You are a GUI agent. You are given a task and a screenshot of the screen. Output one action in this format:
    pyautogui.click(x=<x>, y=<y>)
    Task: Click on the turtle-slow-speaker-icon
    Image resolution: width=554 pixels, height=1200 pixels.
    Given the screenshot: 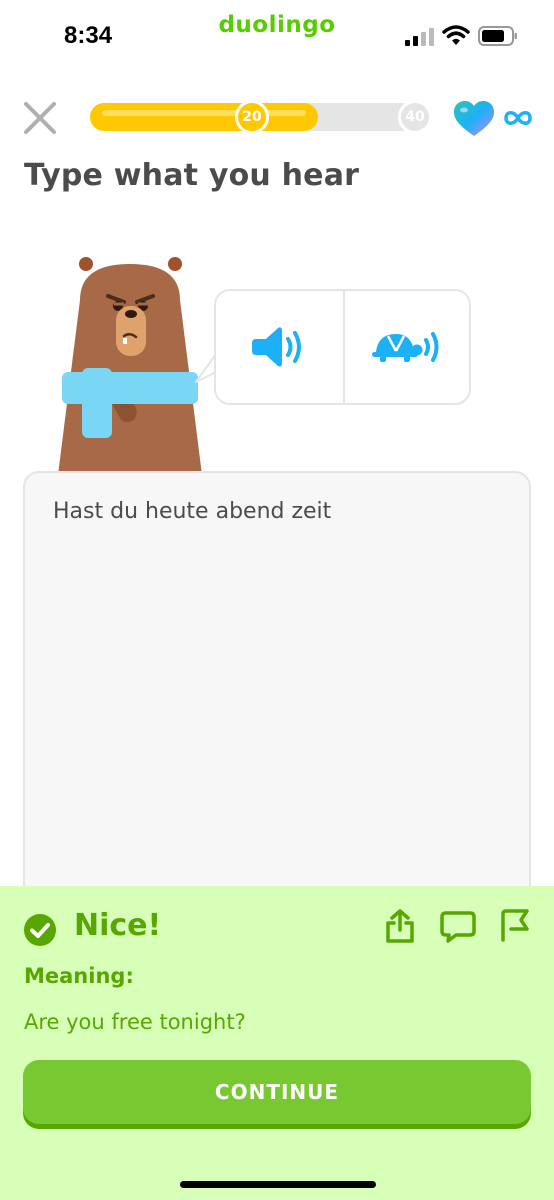 What is the action you would take?
    pyautogui.click(x=405, y=347)
    